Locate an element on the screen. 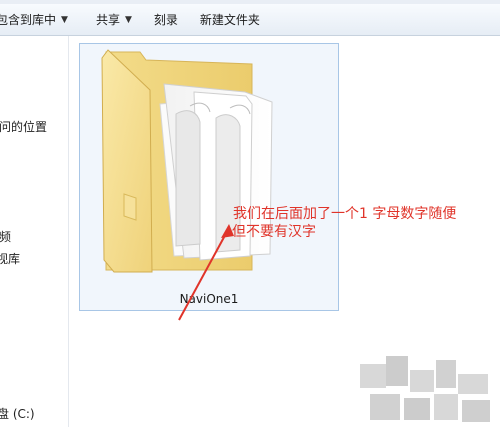 Image resolution: width=500 pixels, height=427 pixels. annotation-line-1: 我们在后面加了一个1 字母数字随便 is located at coordinates (345, 214).